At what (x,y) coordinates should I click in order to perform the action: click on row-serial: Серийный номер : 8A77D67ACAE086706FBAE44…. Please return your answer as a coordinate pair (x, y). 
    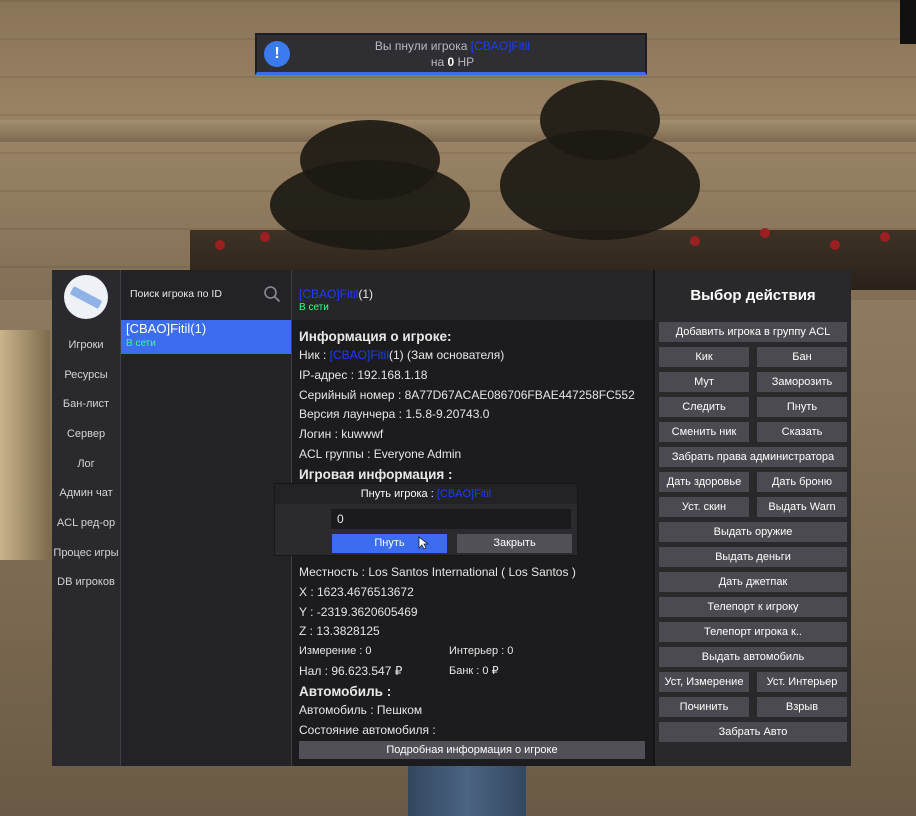
    Looking at the image, I should click on (467, 394).